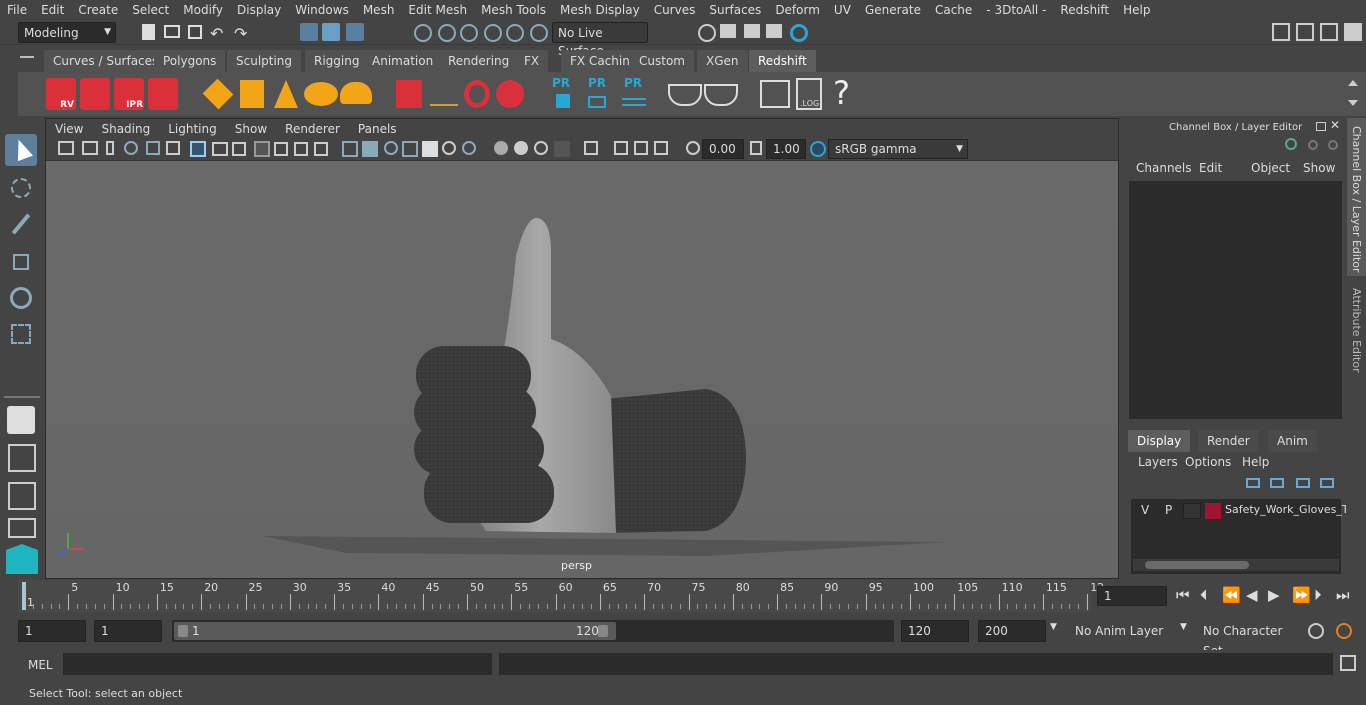 Image resolution: width=1366 pixels, height=705 pixels. What do you see at coordinates (541, 148) in the screenshot?
I see `anti-aliasing-icon` at bounding box center [541, 148].